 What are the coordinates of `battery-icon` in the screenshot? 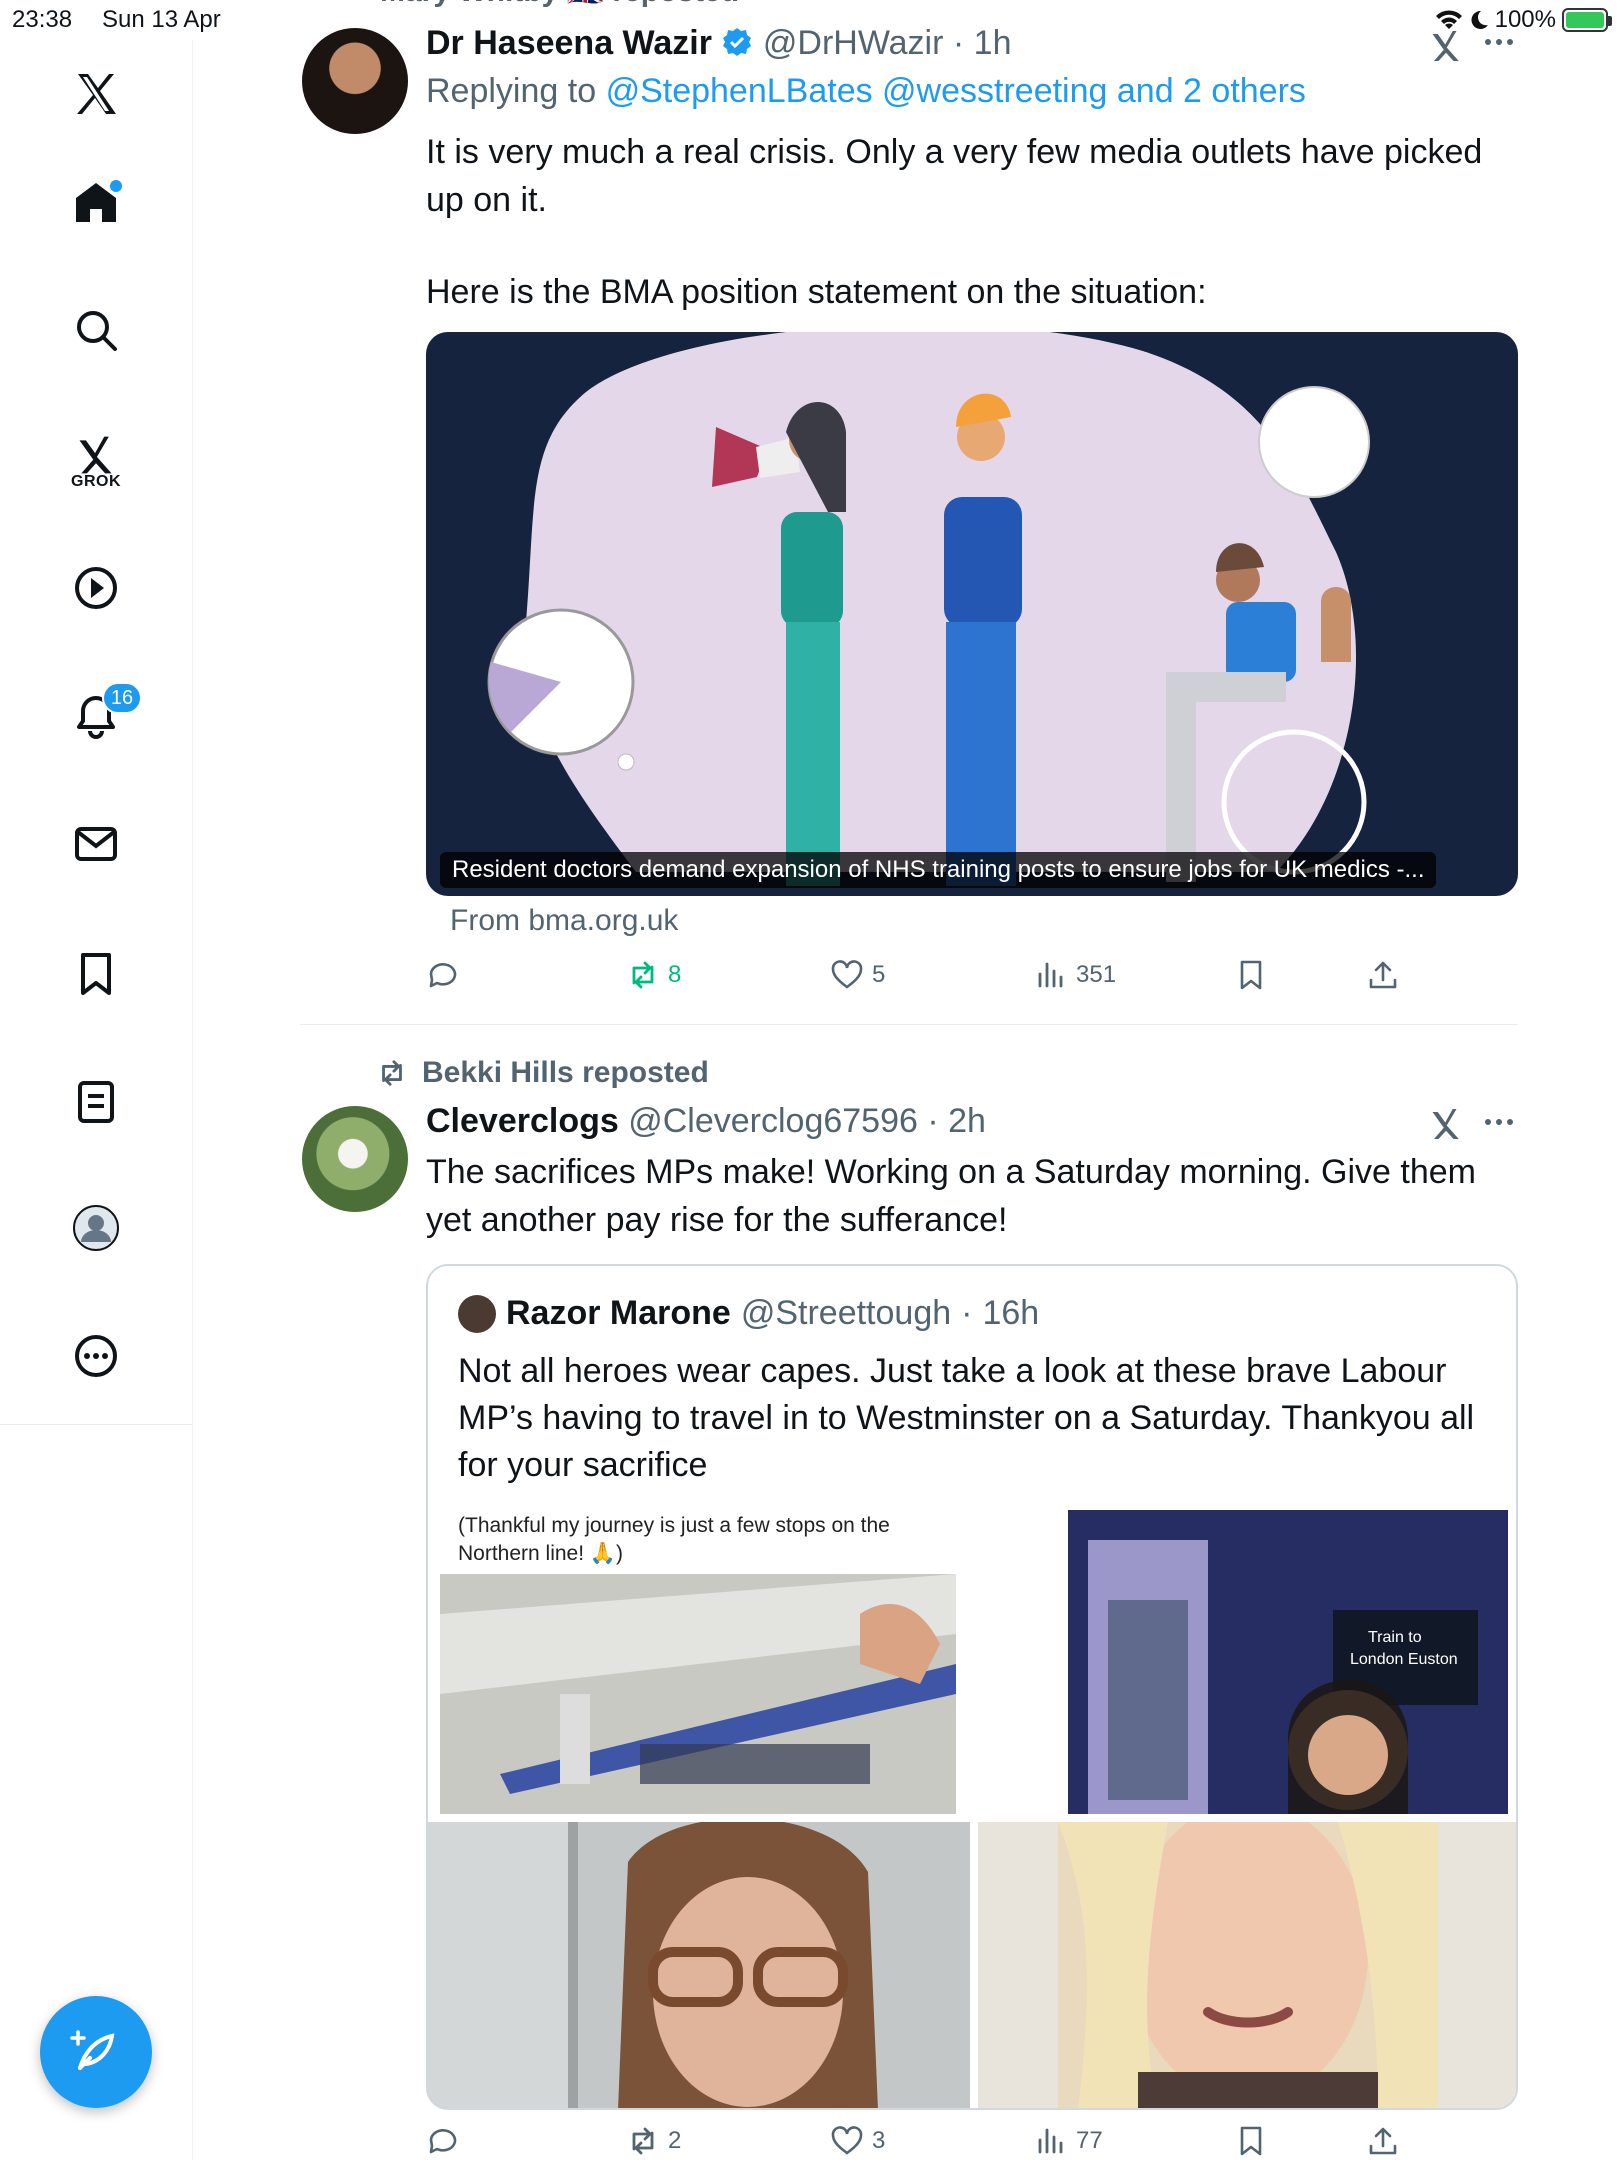 It's located at (1587, 20).